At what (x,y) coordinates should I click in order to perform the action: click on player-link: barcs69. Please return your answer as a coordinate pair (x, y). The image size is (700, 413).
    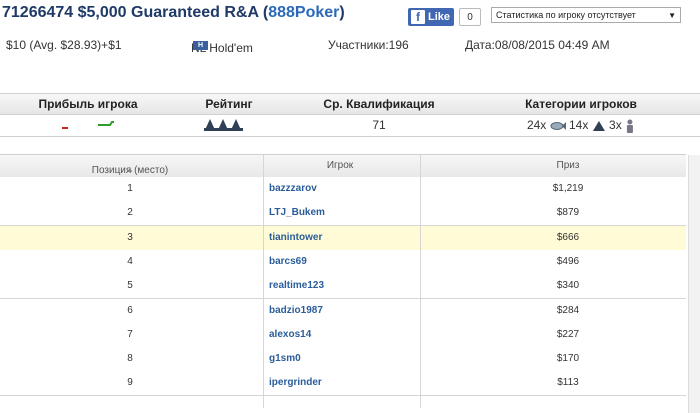
    Looking at the image, I should click on (288, 261).